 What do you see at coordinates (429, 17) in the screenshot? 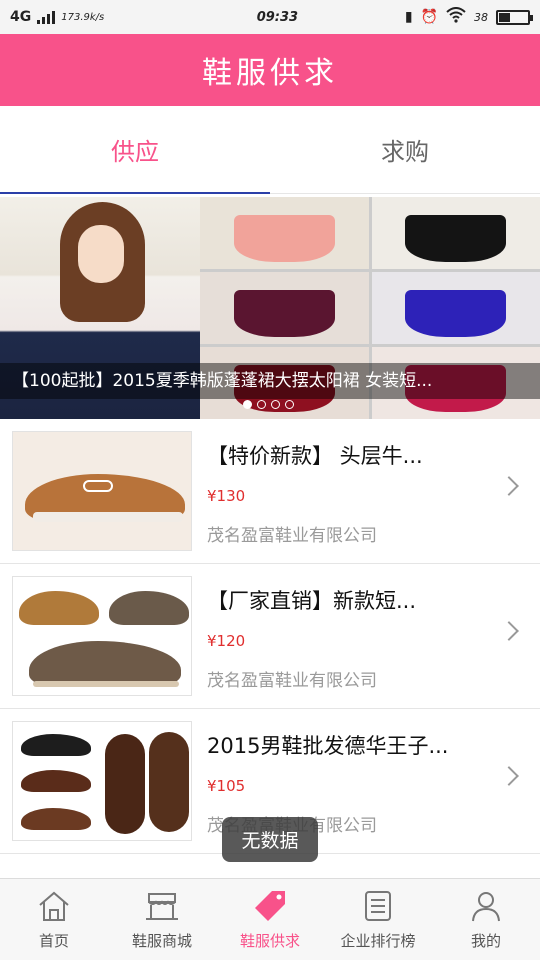
I see `alarm-icon: ⏰` at bounding box center [429, 17].